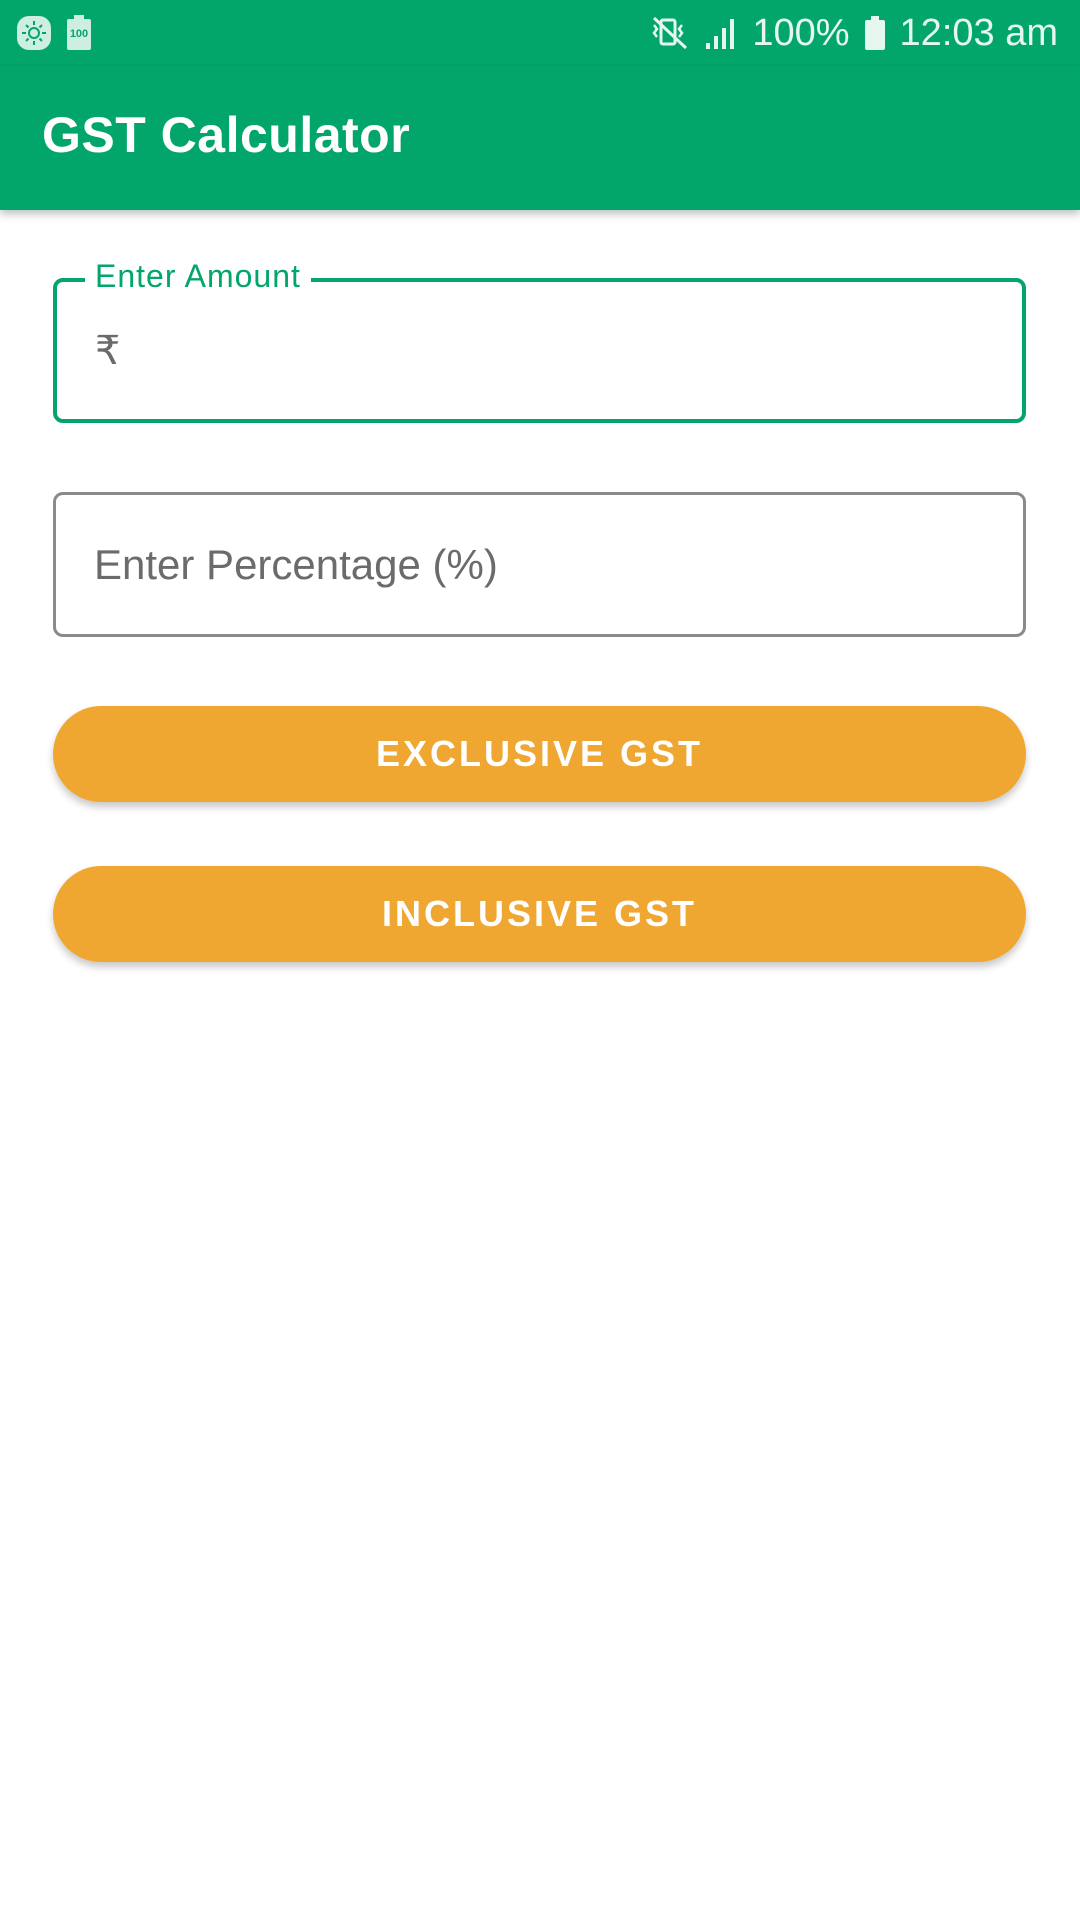 The image size is (1080, 1920). Describe the element at coordinates (569, 350) in the screenshot. I see `amount-input` at that location.